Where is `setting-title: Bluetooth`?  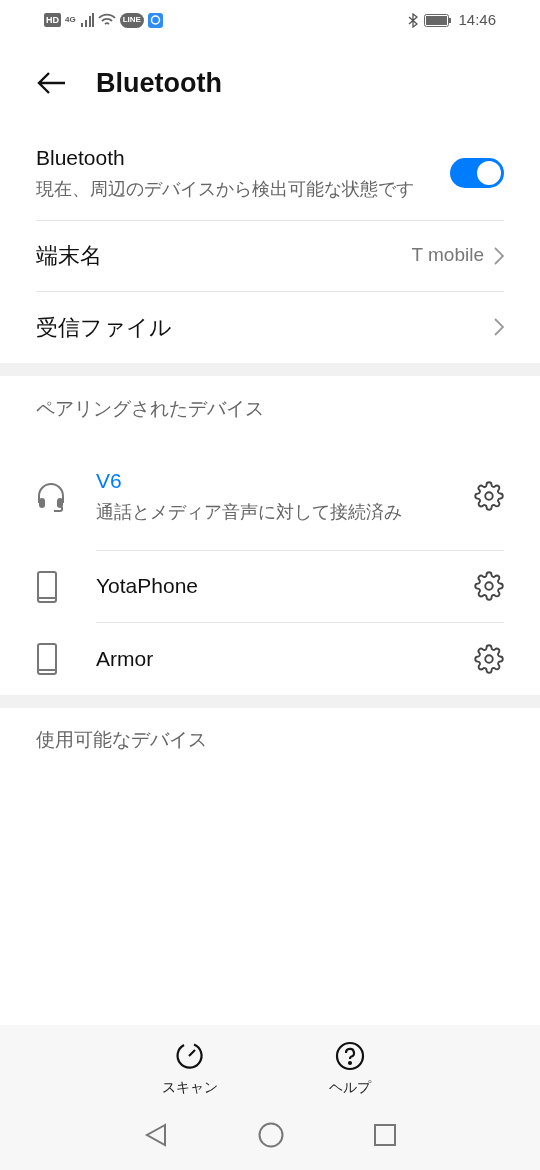
setting-title: Bluetooth is located at coordinates (81, 158).